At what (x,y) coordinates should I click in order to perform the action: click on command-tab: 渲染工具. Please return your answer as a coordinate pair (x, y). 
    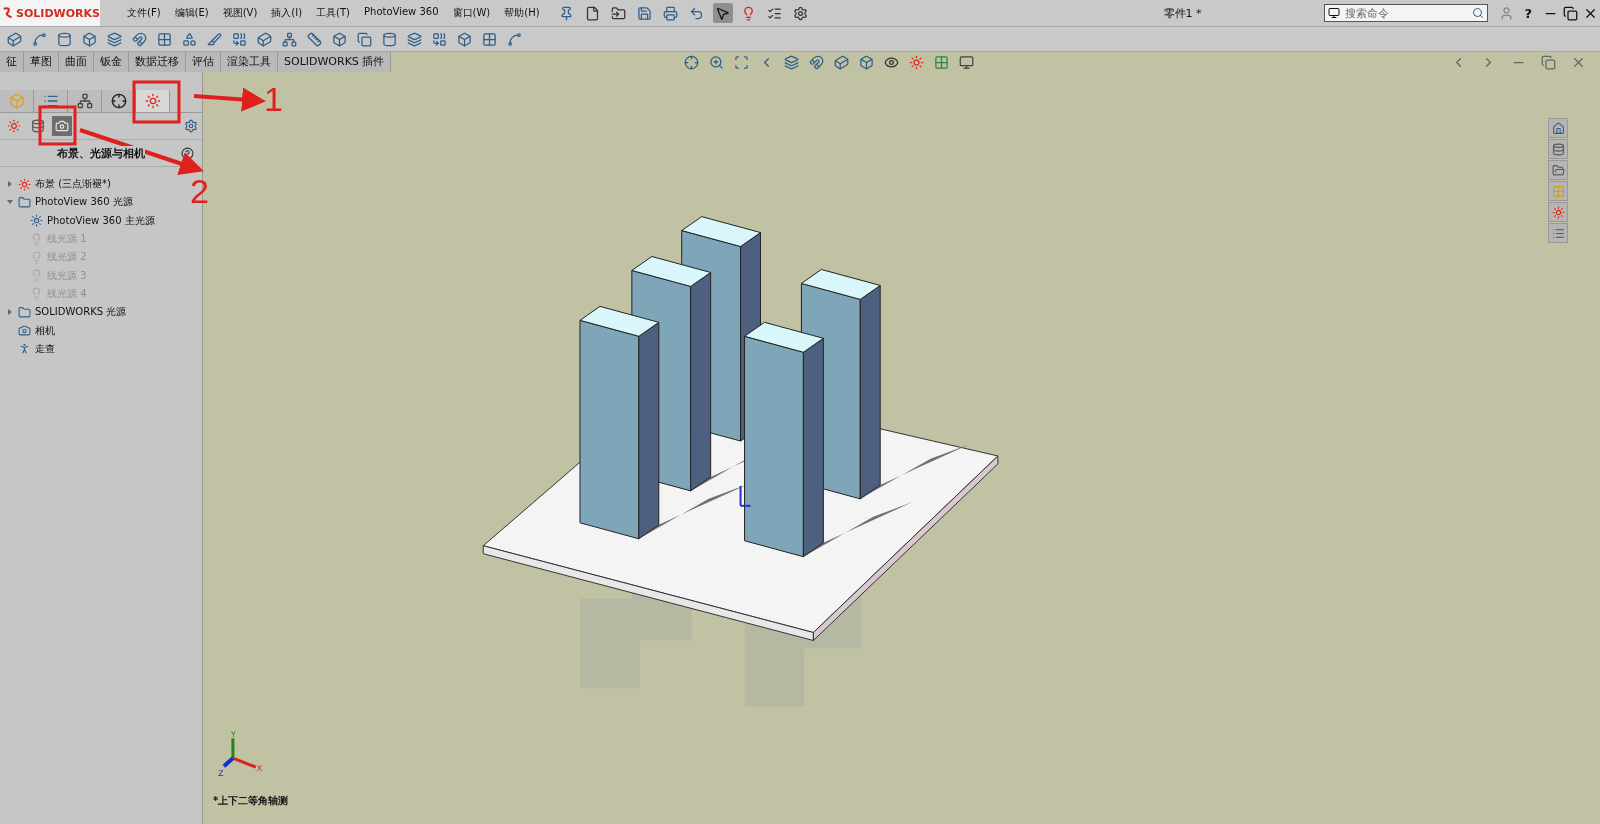
    Looking at the image, I should click on (249, 62).